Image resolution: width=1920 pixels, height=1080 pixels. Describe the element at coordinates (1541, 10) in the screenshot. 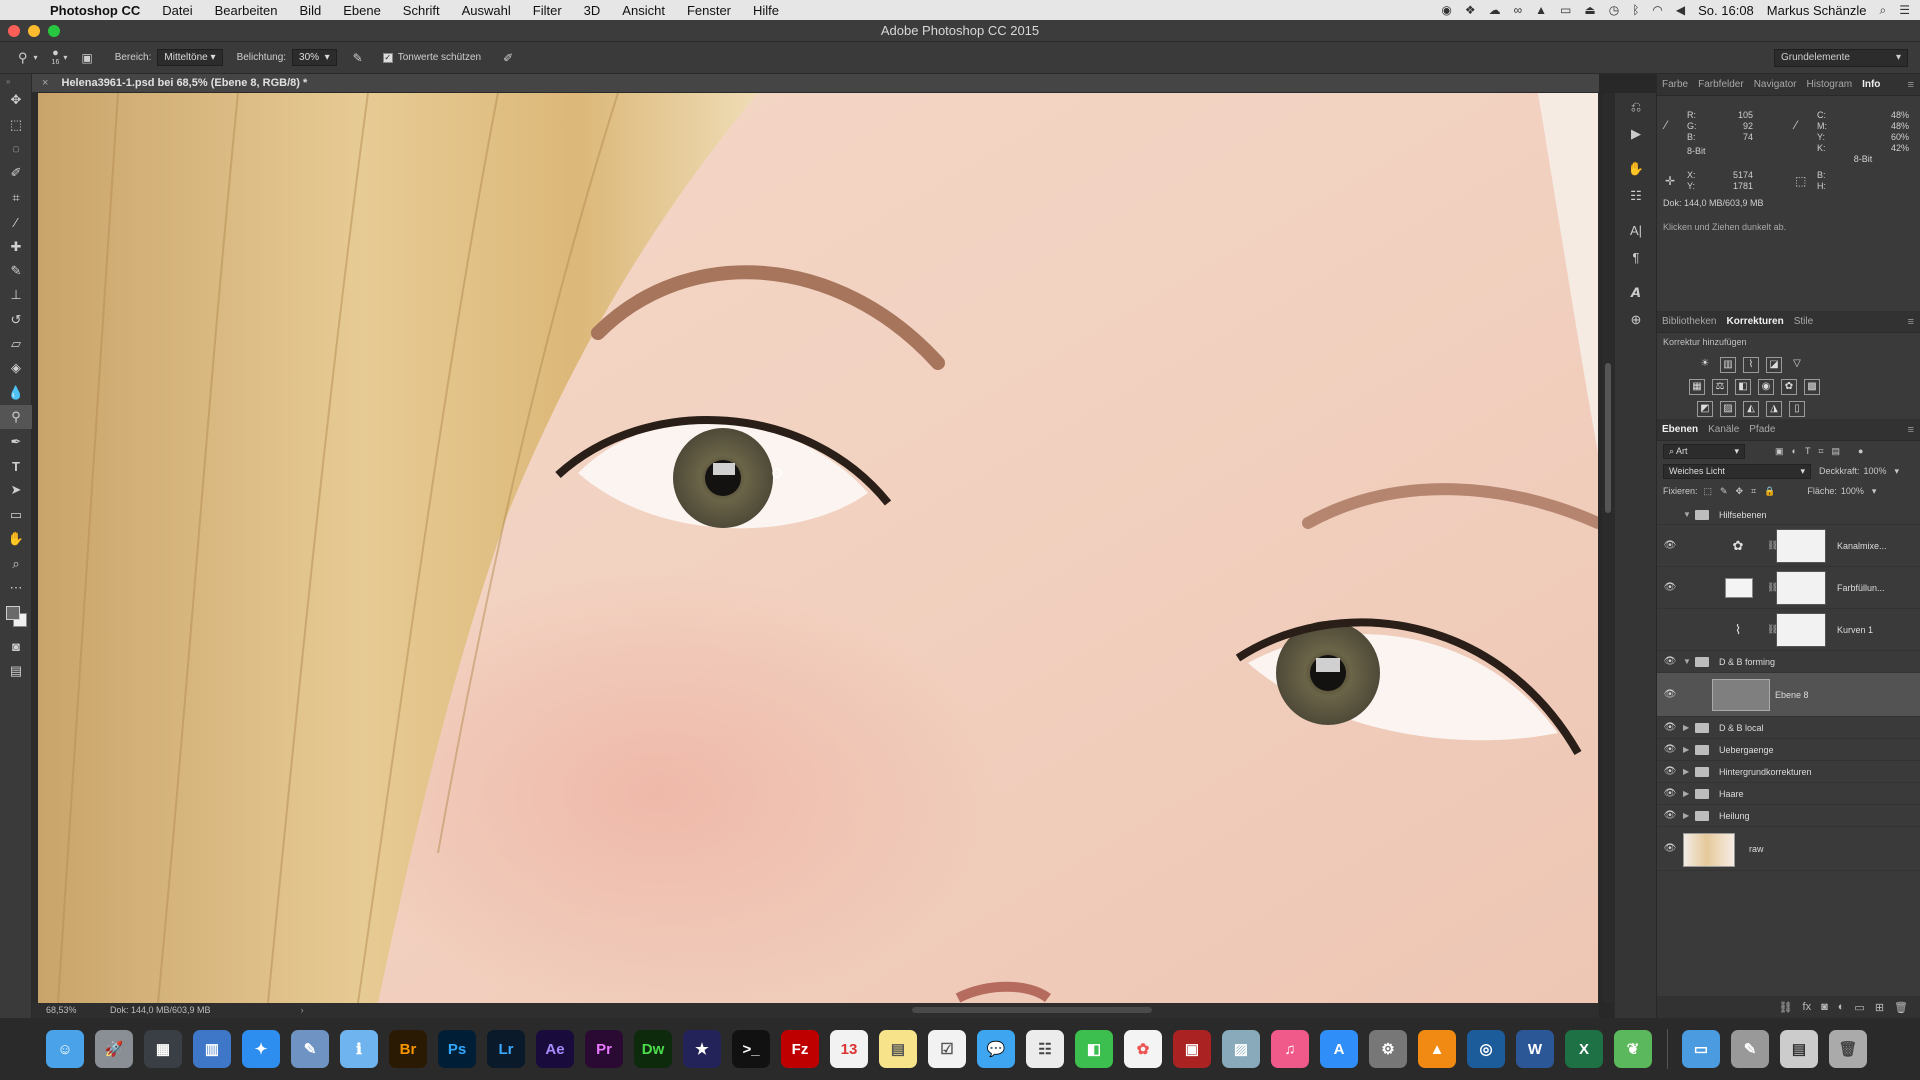

I see `bell-icon: ▲` at that location.